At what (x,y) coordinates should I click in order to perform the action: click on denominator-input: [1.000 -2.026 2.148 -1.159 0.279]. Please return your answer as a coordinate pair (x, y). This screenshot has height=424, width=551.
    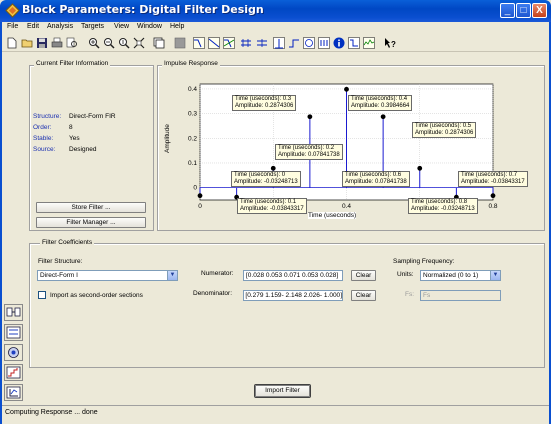
    Looking at the image, I should click on (293, 295).